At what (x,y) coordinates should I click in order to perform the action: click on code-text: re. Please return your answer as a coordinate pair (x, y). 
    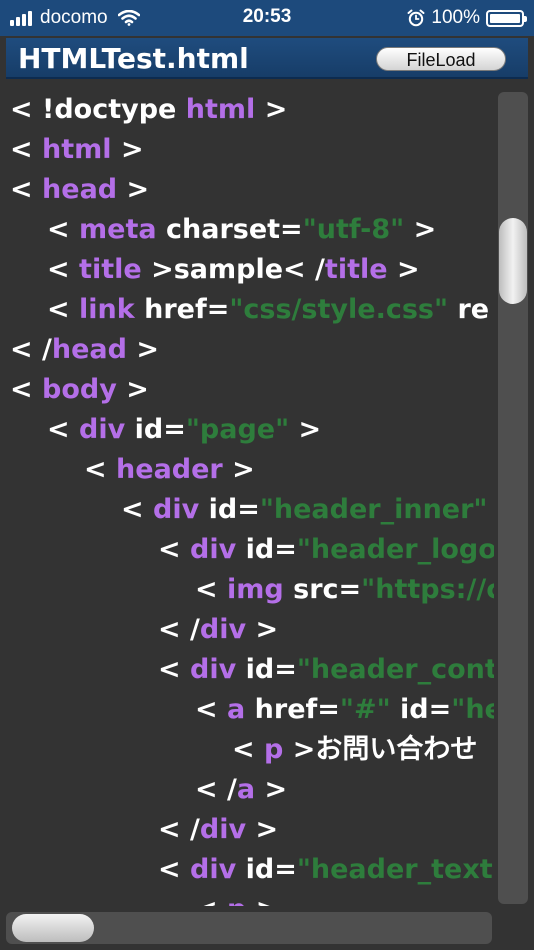
    Looking at the image, I should click on (469, 309).